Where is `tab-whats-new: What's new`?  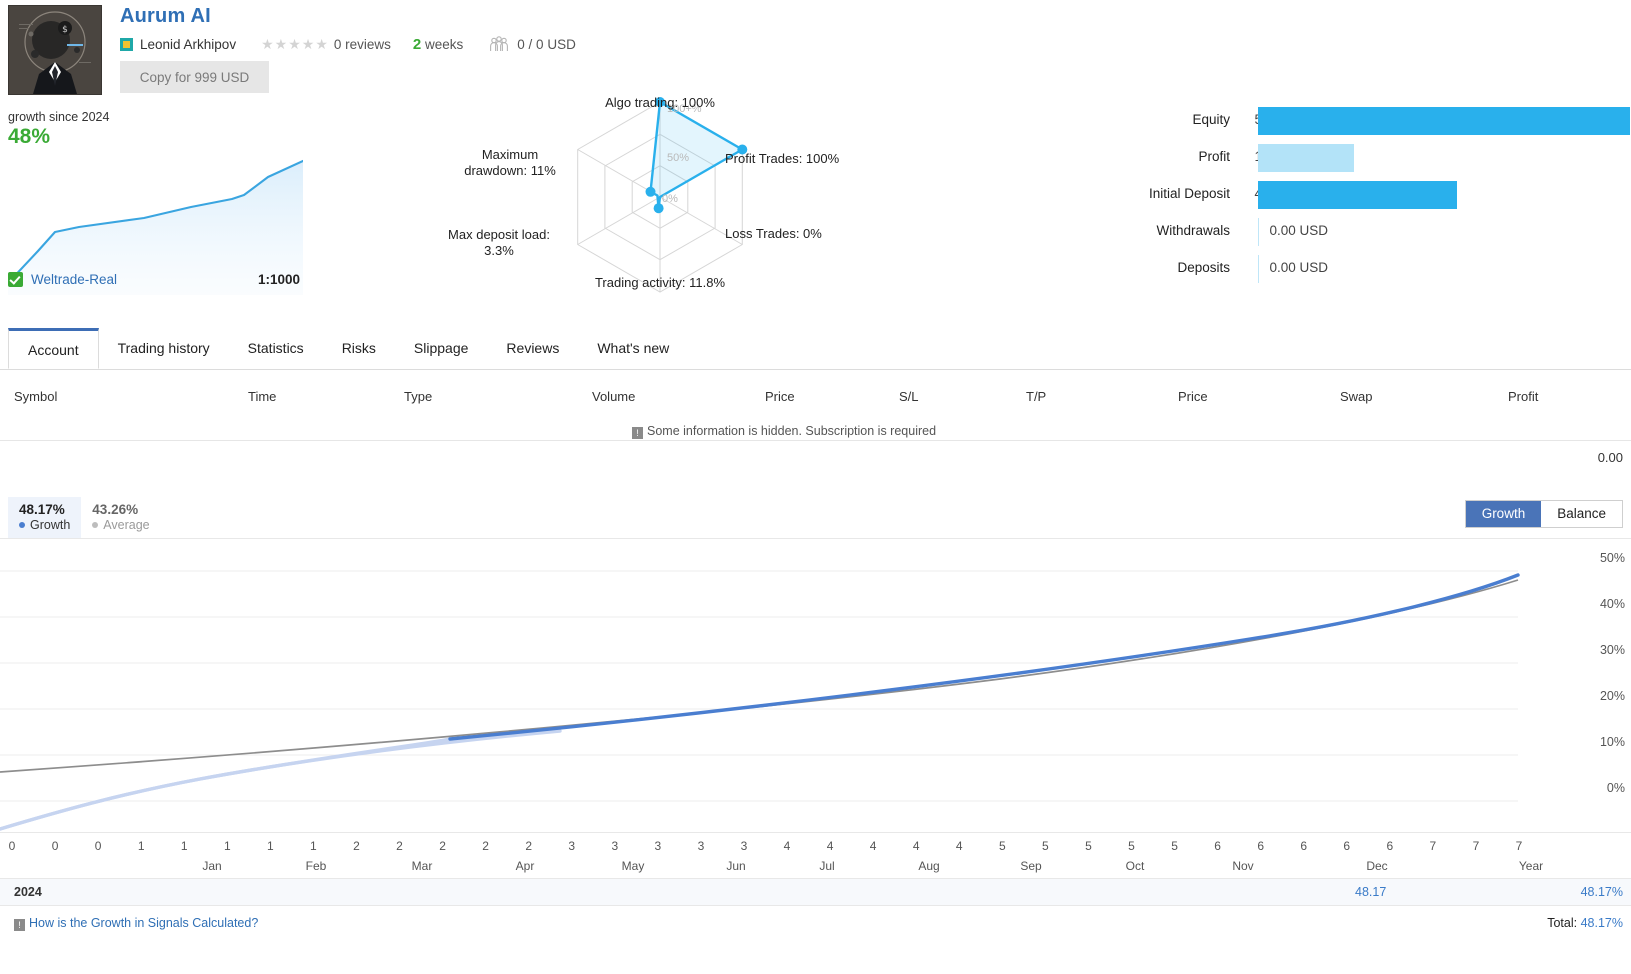 tab-whats-new: What's new is located at coordinates (633, 348).